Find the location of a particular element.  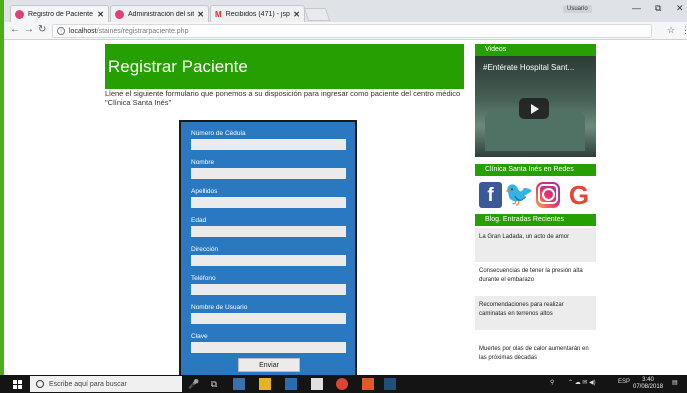

new-tab-button is located at coordinates (317, 14).